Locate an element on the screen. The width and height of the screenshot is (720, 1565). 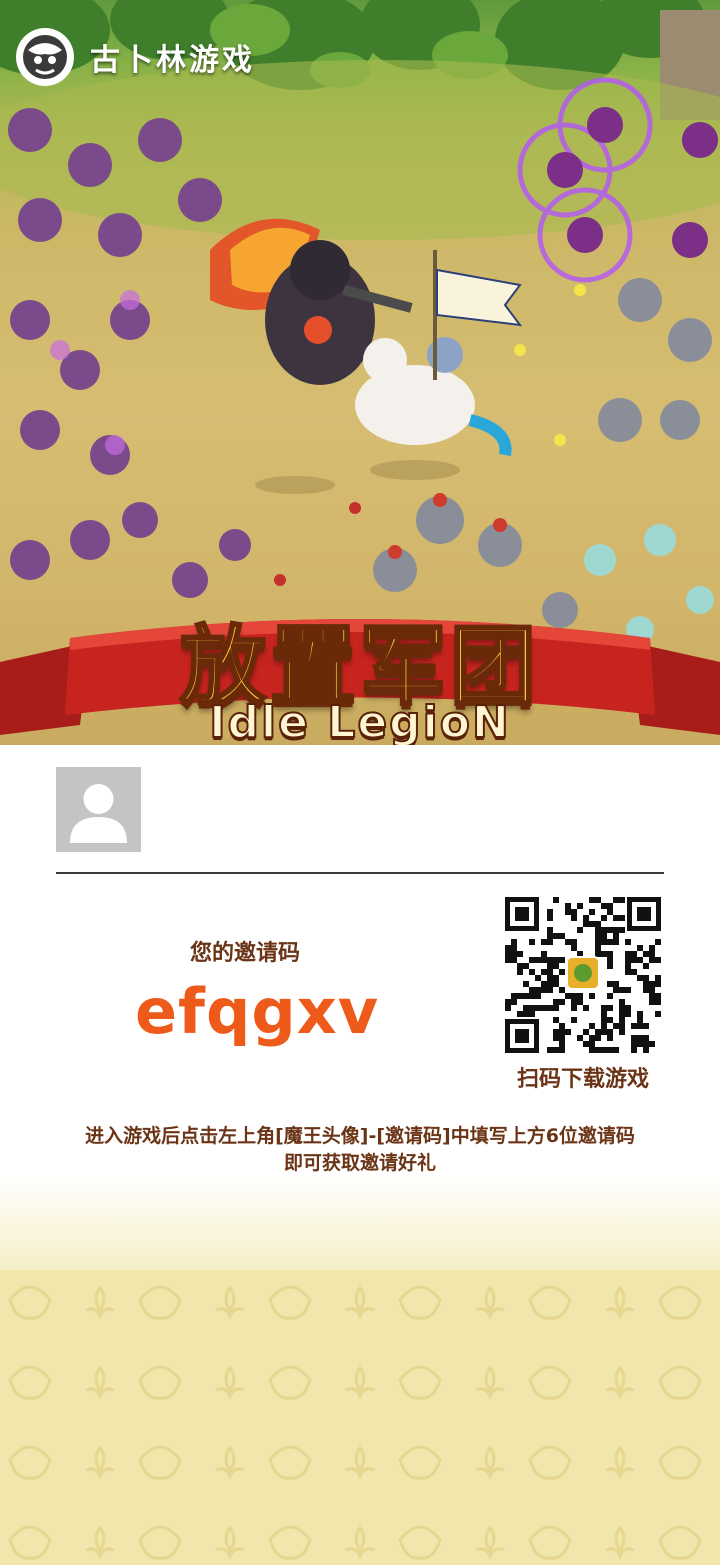
game-title-en: Idle LegioN is located at coordinates (359, 720).